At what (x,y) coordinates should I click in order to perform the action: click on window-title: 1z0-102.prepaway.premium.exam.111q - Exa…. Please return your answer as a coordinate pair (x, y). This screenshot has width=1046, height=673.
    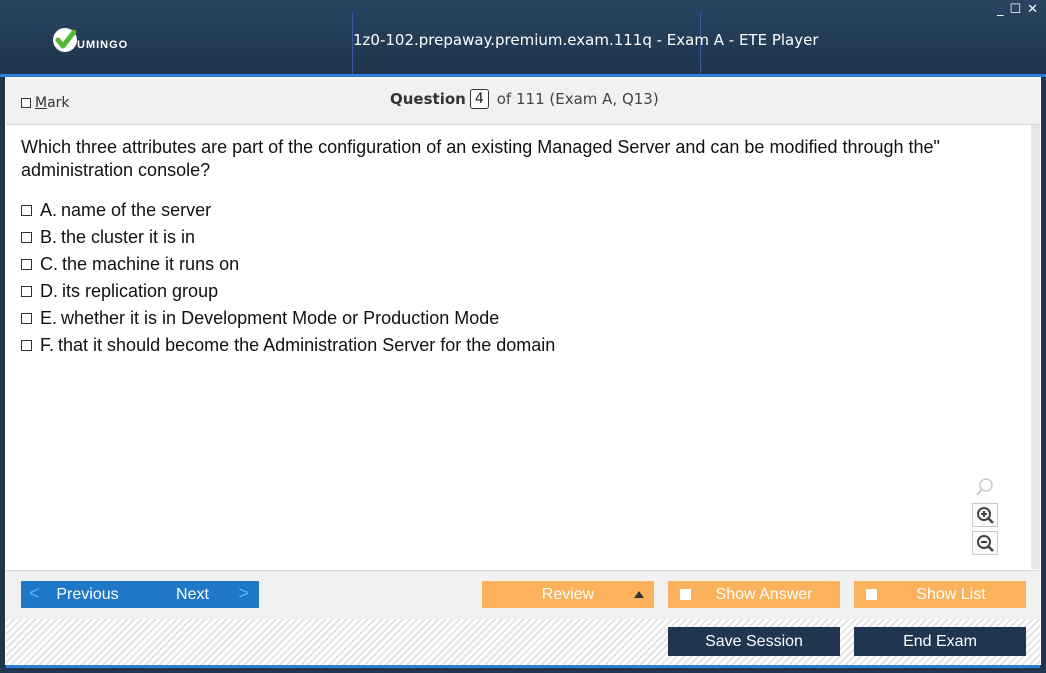
    Looking at the image, I should click on (586, 40).